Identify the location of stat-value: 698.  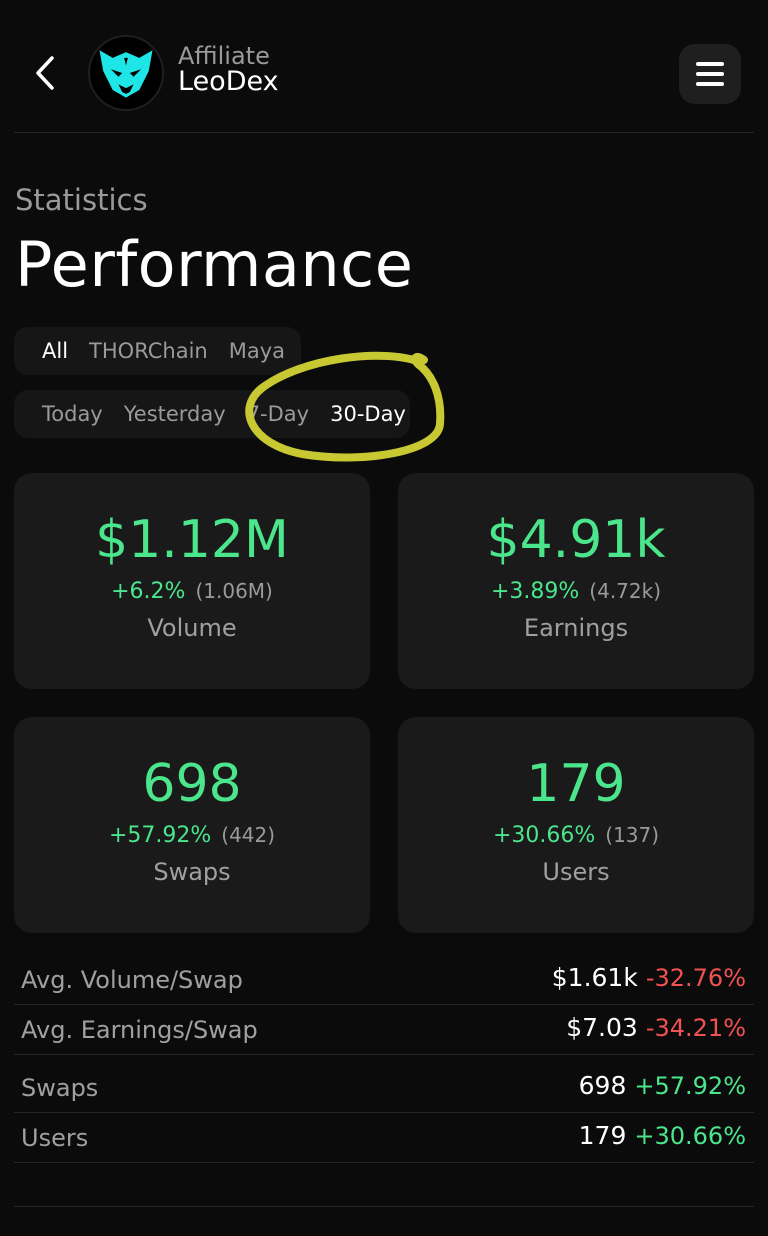
(192, 784).